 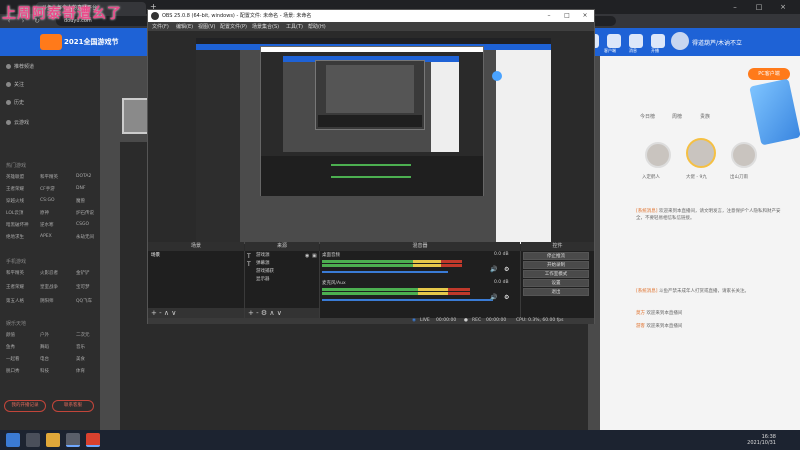 I want to click on broadcast-icon, so click(x=658, y=41).